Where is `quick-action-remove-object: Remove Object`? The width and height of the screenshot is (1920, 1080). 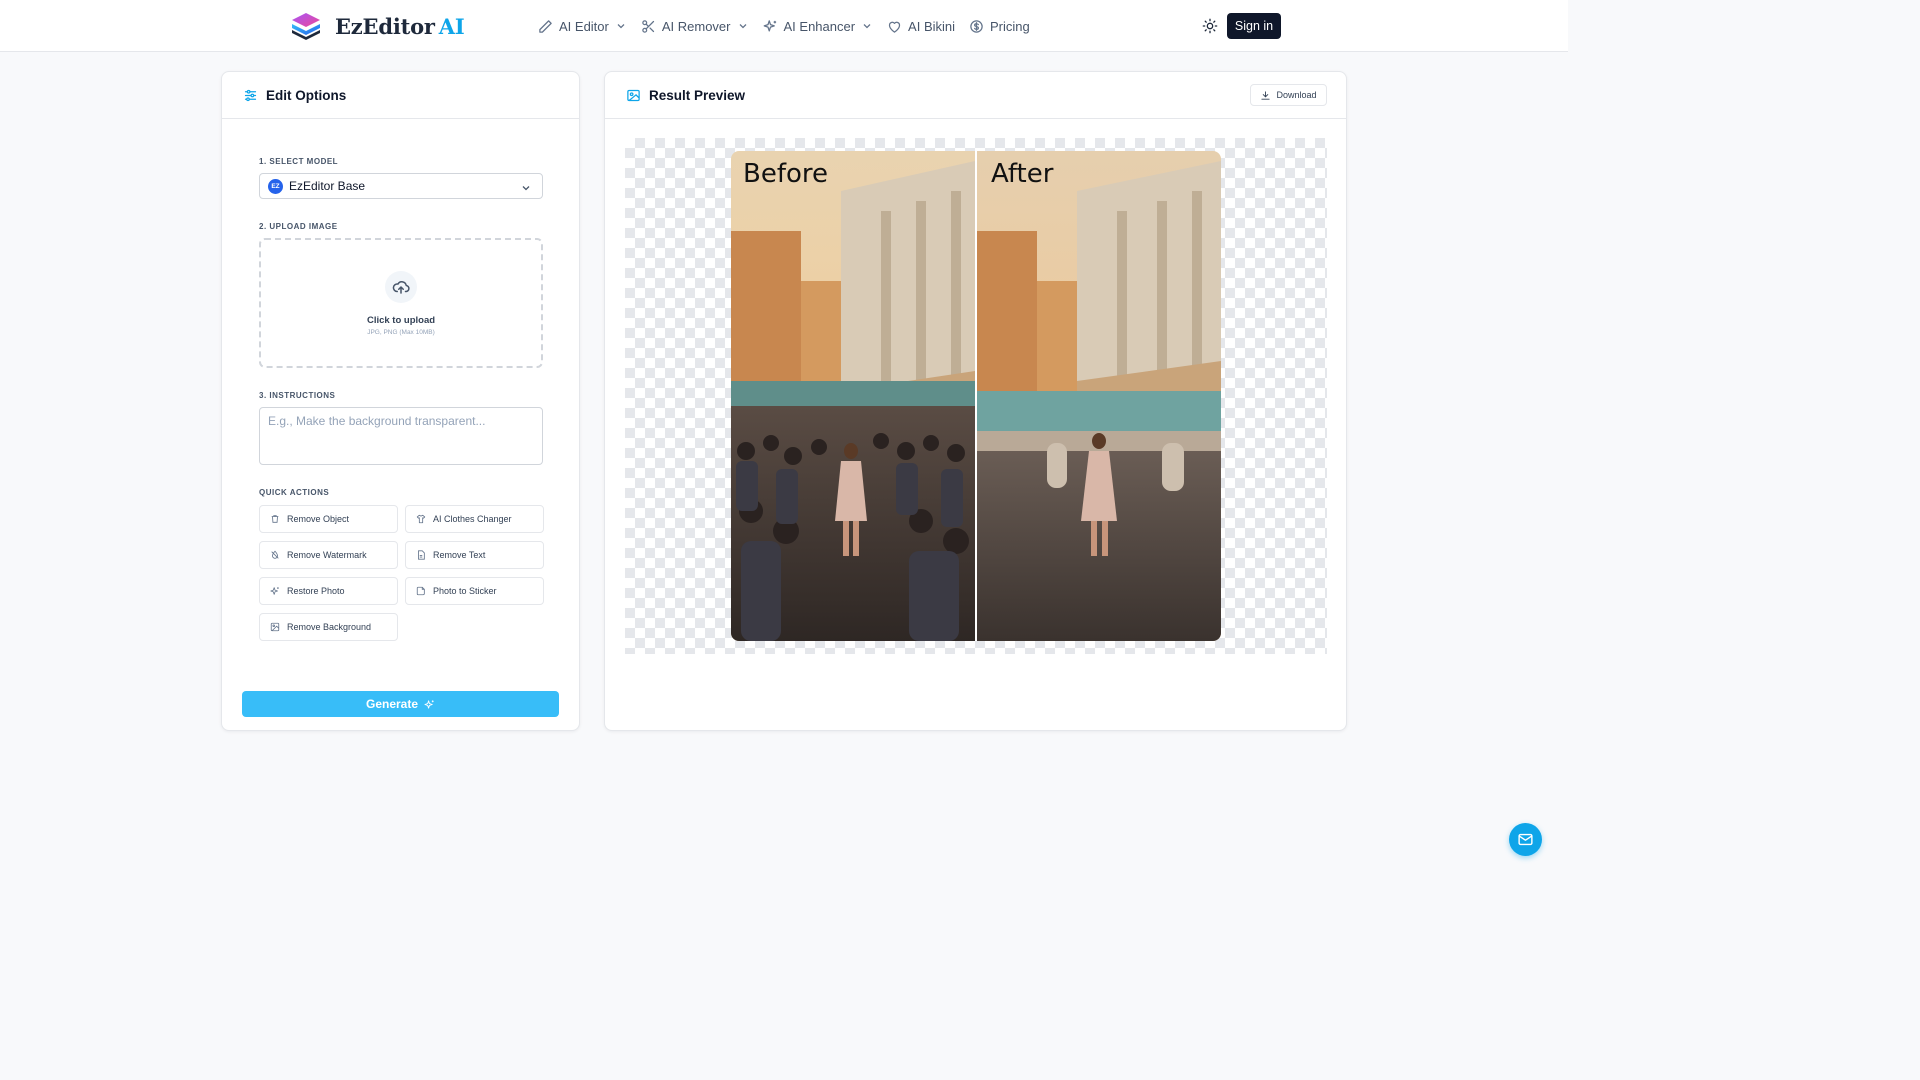 quick-action-remove-object: Remove Object is located at coordinates (328, 519).